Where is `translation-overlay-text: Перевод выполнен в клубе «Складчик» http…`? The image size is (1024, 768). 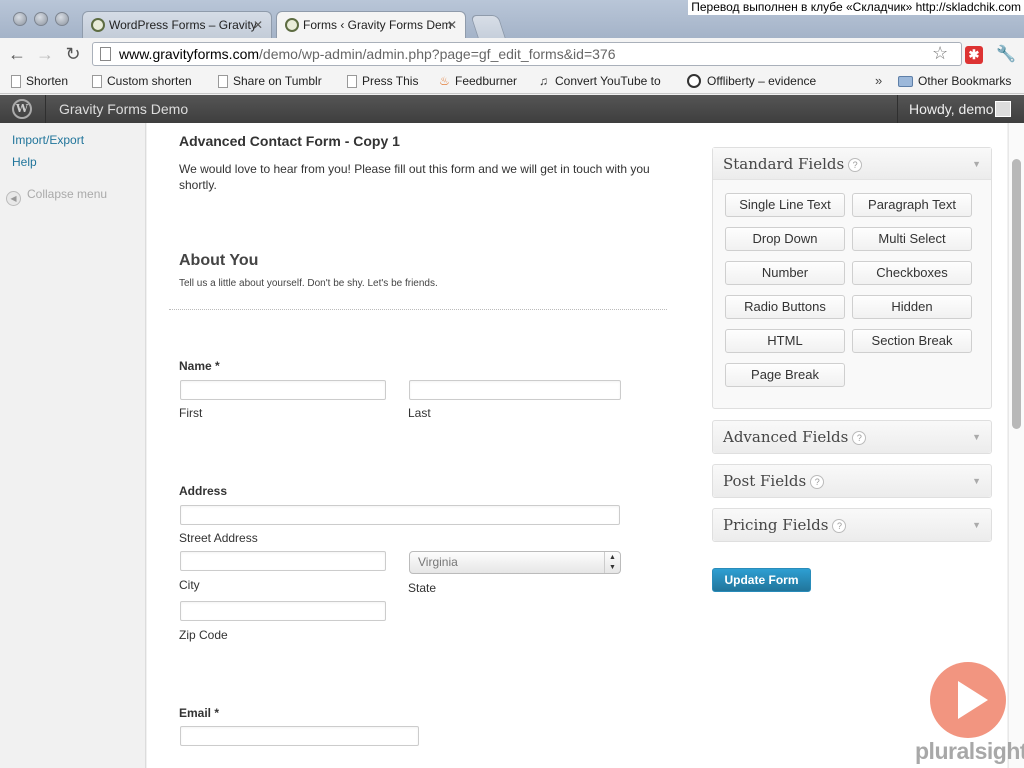
translation-overlay-text: Перевод выполнен в клубе «Складчик» http… is located at coordinates (856, 7).